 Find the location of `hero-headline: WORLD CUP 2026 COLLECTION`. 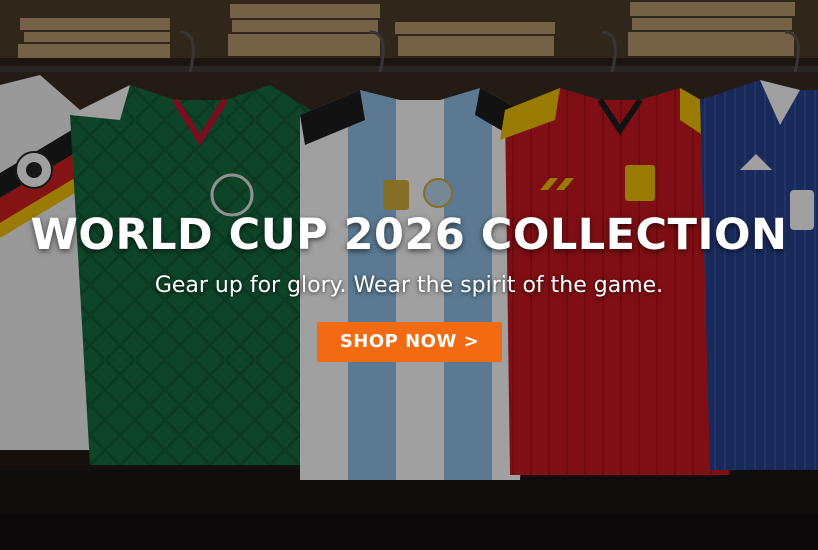

hero-headline: WORLD CUP 2026 COLLECTION is located at coordinates (409, 235).